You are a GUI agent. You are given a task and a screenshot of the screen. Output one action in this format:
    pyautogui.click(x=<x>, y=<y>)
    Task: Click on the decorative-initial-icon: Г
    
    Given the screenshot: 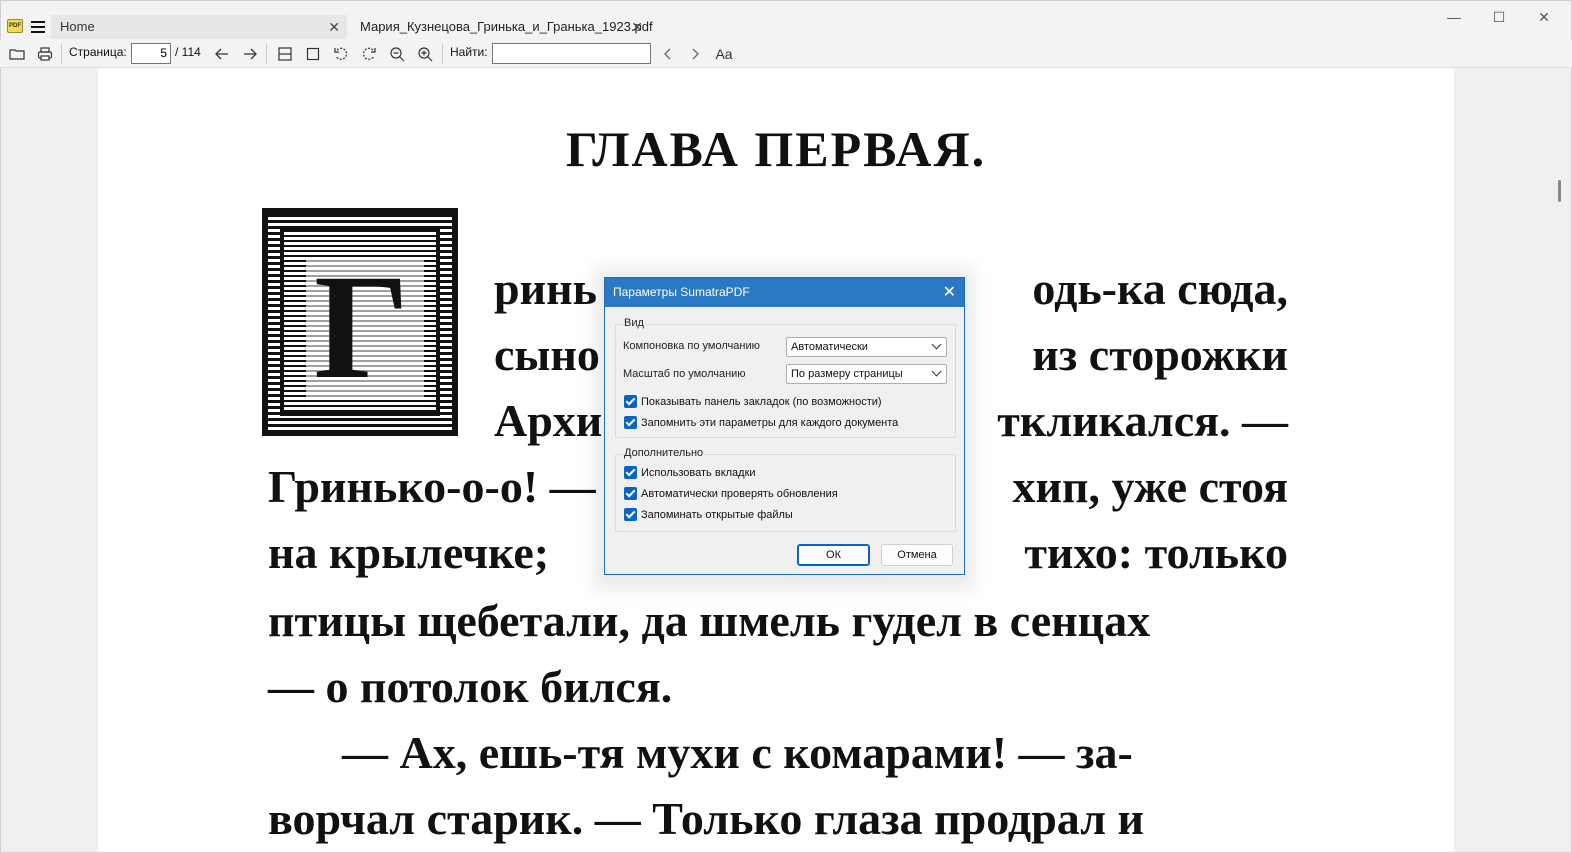 What is the action you would take?
    pyautogui.click(x=360, y=322)
    